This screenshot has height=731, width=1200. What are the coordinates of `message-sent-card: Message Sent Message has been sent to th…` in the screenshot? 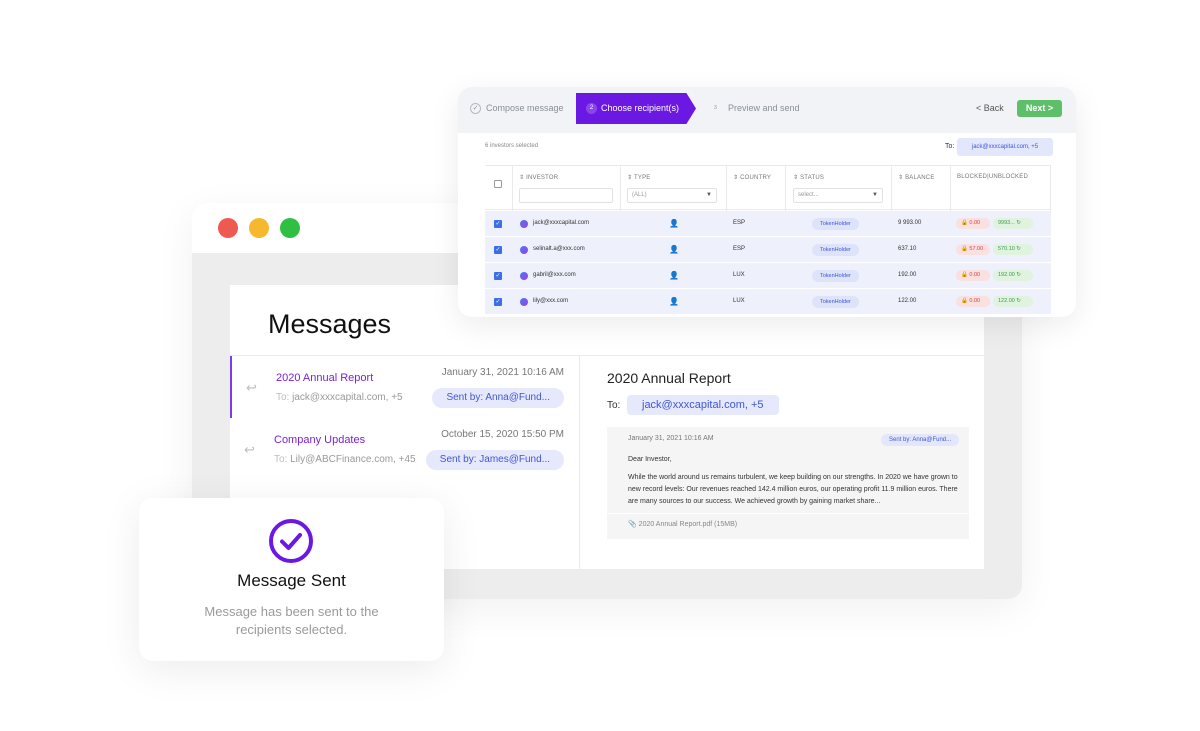 It's located at (291, 579).